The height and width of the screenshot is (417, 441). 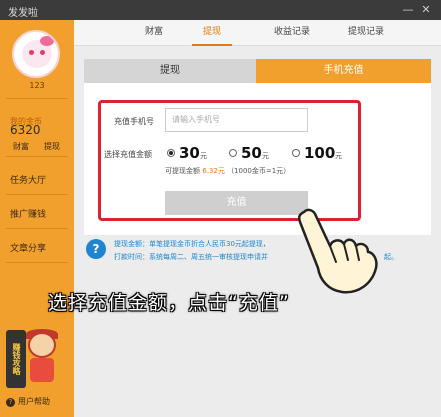 I want to click on amount-value: 30, so click(x=189, y=153).